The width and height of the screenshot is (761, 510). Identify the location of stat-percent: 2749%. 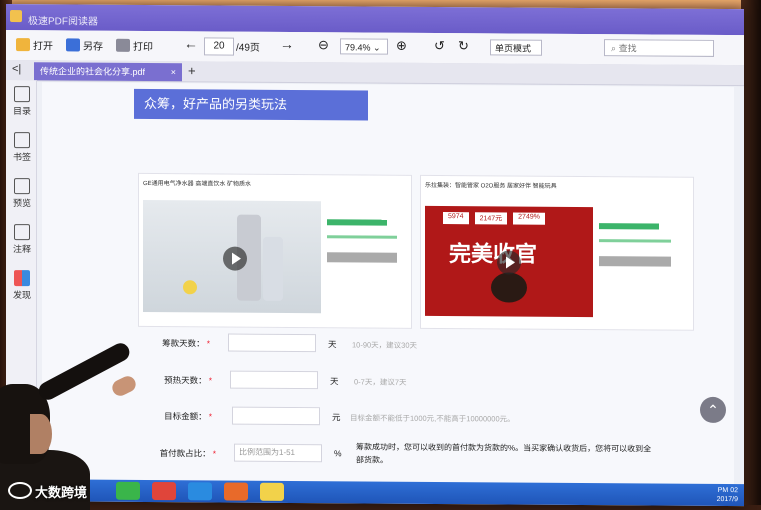
(529, 218).